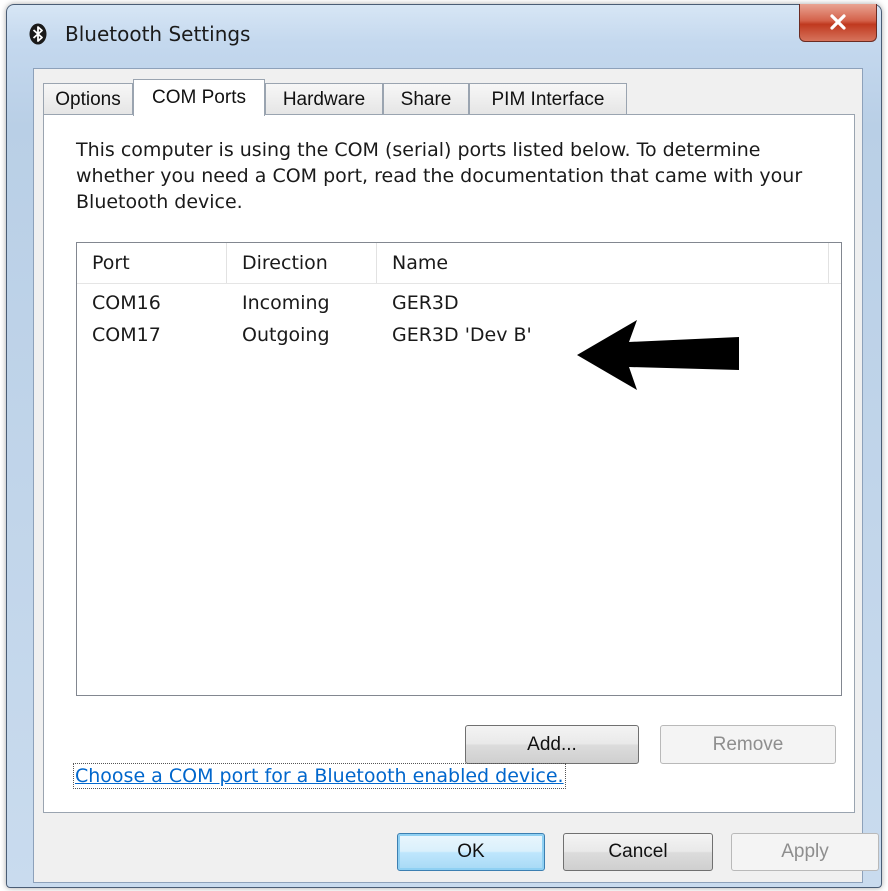 This screenshot has height=891, width=888. I want to click on remove-button: Remove, so click(748, 744).